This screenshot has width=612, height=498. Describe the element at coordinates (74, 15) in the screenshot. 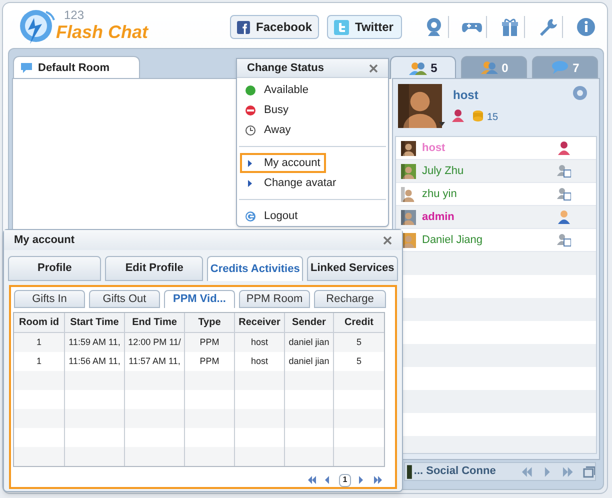

I see `logo-number: 123` at that location.